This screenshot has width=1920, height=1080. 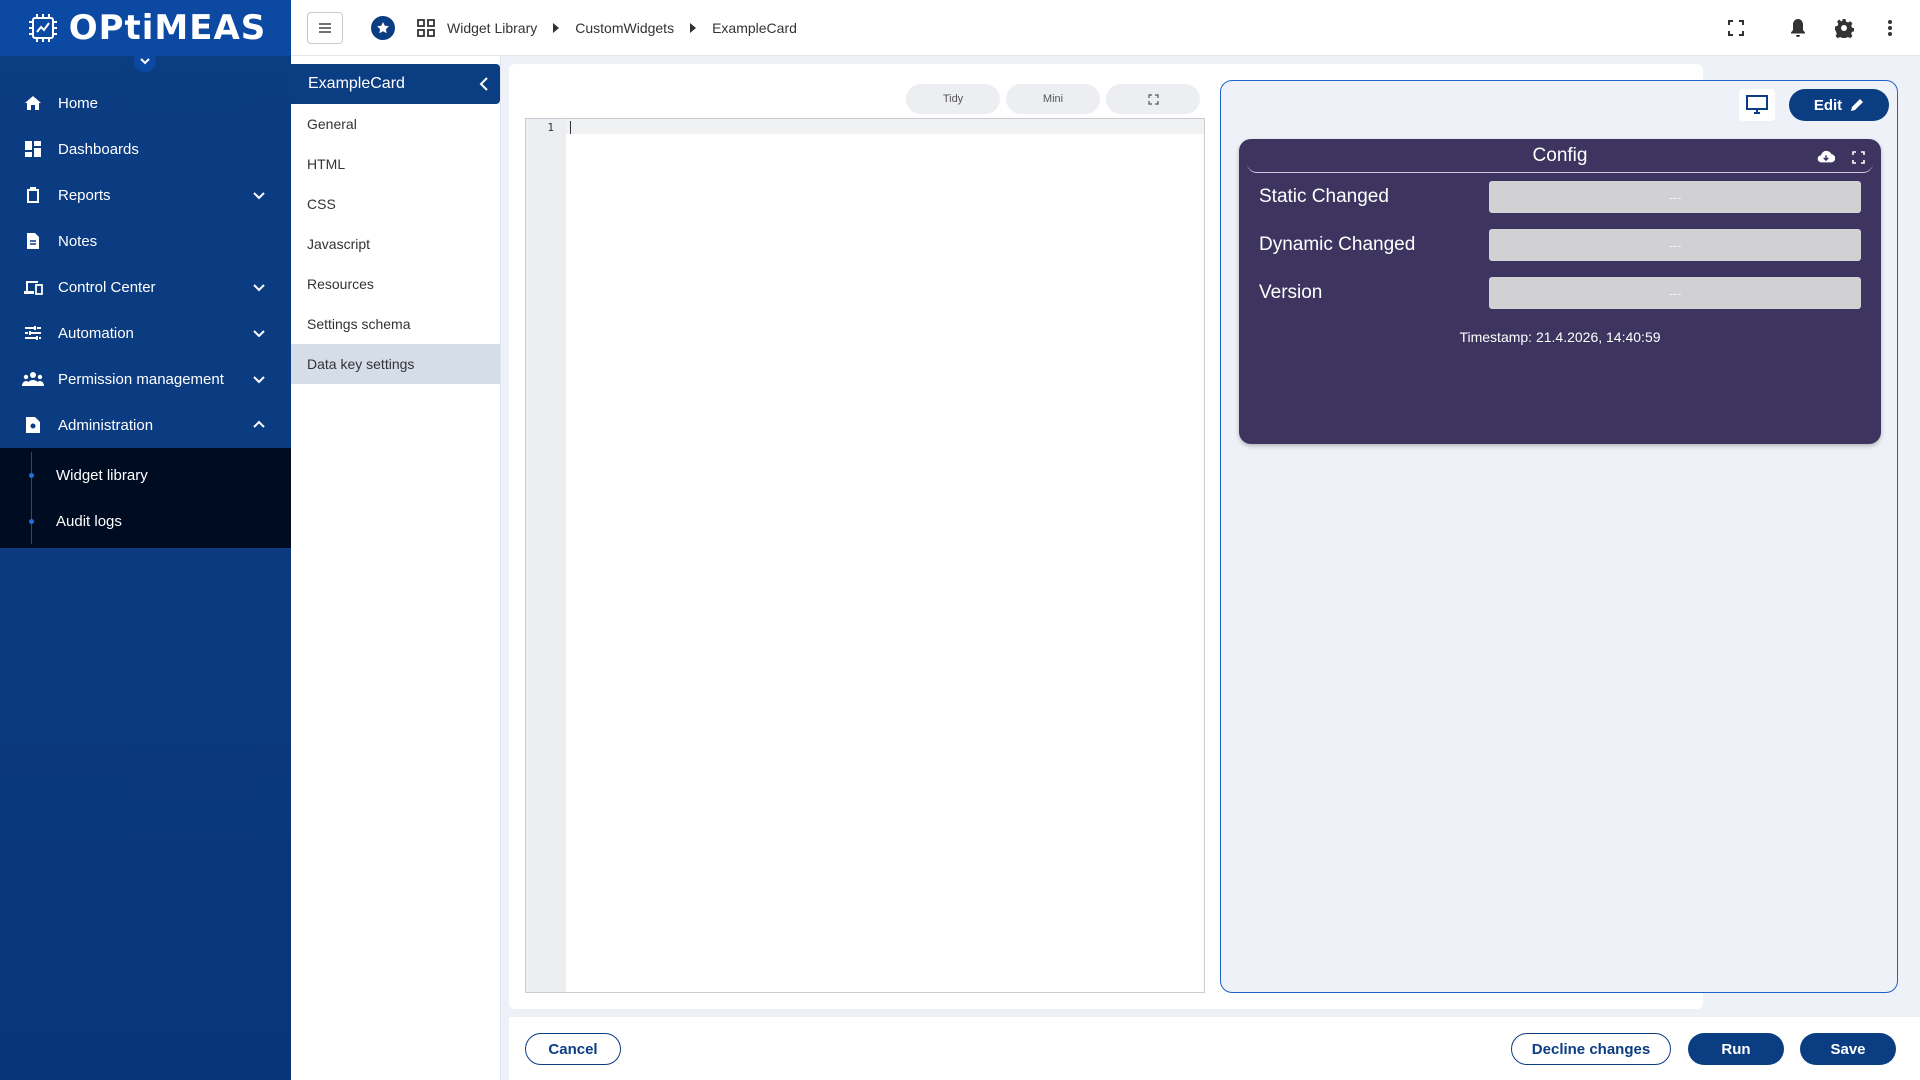 I want to click on editor-toolbar: Tidy Mini, so click(x=1053, y=99).